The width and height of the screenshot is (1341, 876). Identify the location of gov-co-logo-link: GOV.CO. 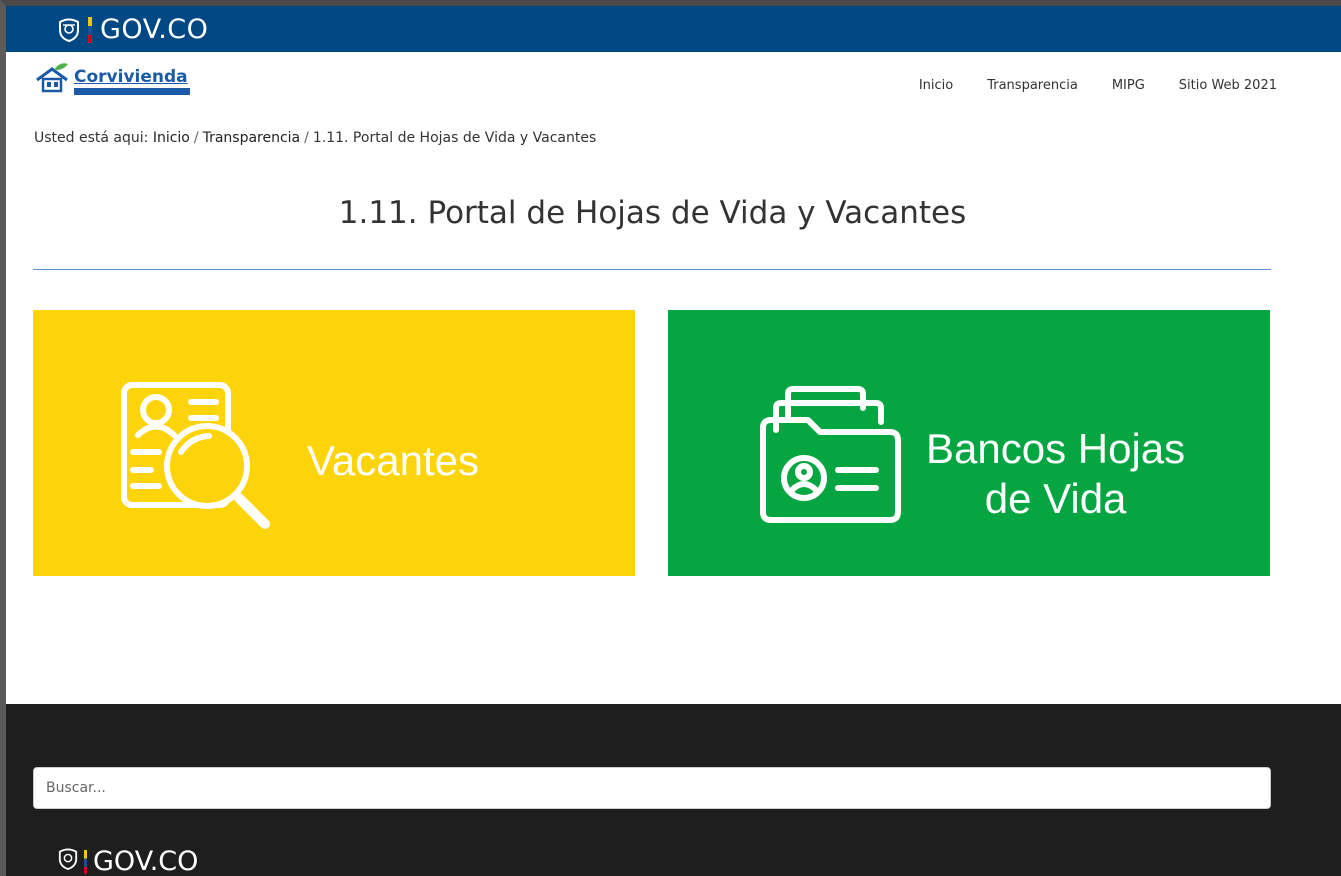
(133, 29).